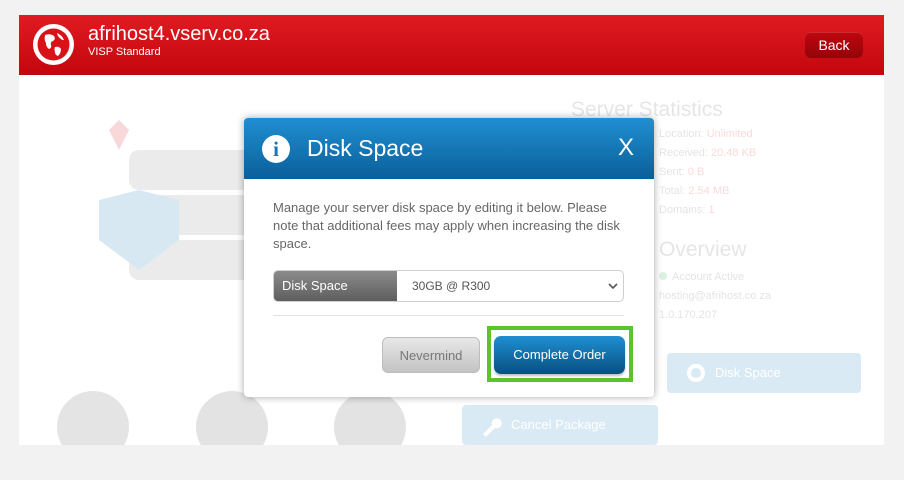 The image size is (904, 480). What do you see at coordinates (448, 315) in the screenshot?
I see `dialog-divider` at bounding box center [448, 315].